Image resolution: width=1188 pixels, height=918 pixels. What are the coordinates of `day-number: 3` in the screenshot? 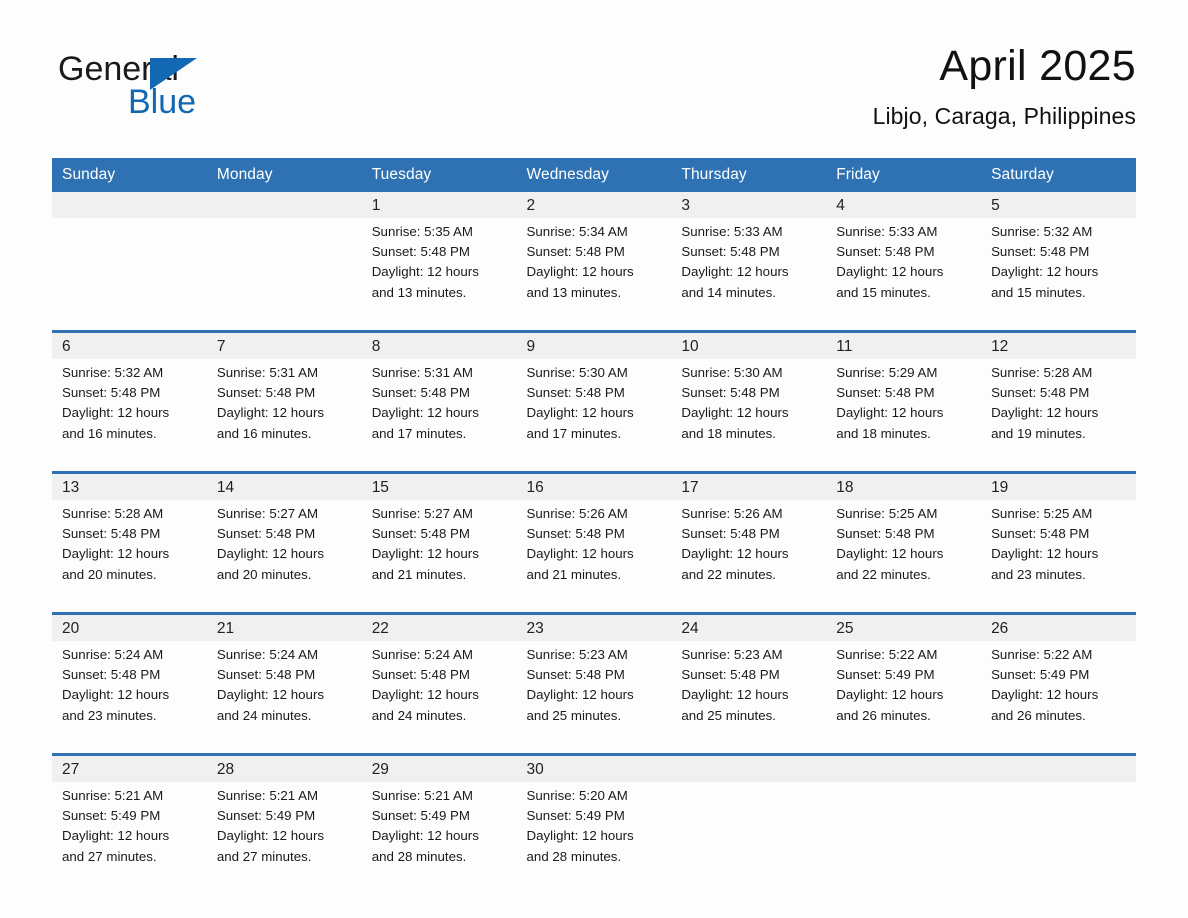 It's located at (749, 205).